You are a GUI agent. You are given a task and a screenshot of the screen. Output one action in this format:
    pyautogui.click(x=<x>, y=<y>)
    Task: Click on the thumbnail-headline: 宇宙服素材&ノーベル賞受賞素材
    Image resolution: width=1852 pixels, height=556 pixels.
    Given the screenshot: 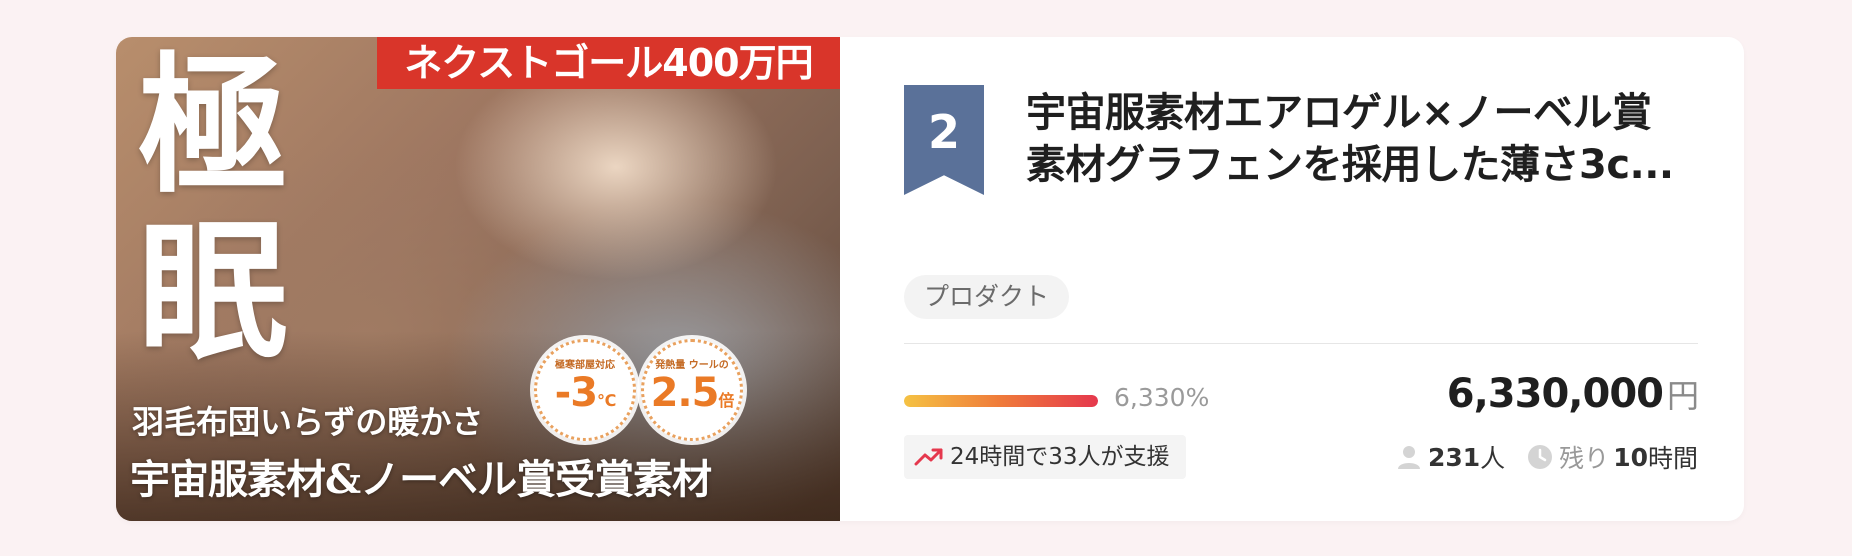 What is the action you would take?
    pyautogui.click(x=421, y=479)
    